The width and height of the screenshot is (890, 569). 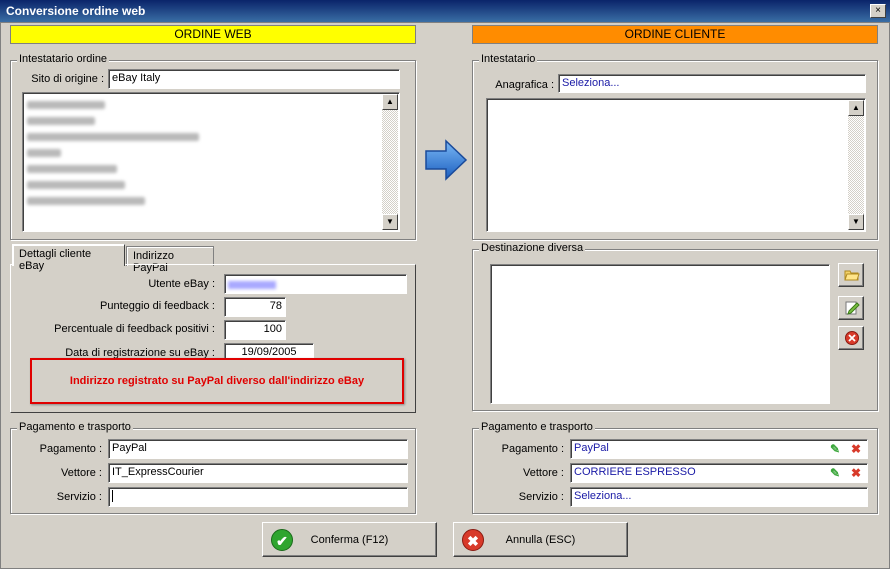 I want to click on anagrafica-label: Anagrafica :, so click(x=524, y=85).